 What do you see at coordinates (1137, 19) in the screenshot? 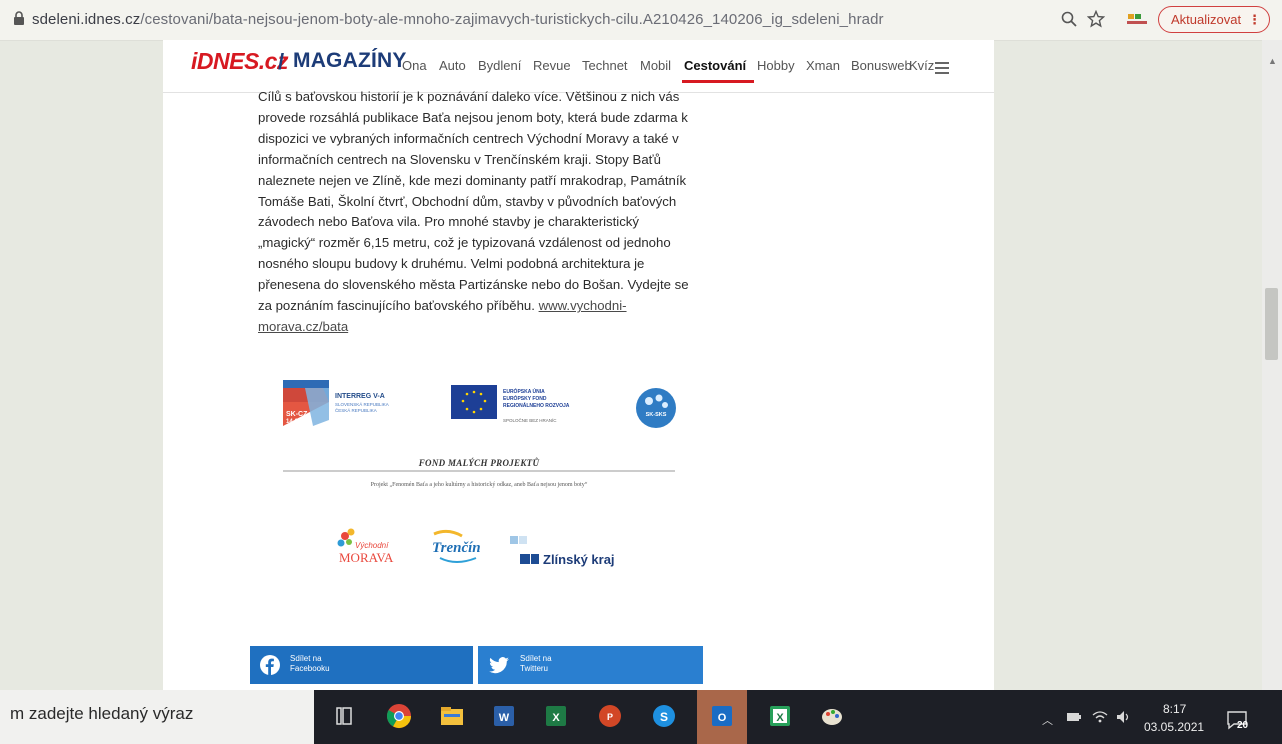
I see `extension-icon` at bounding box center [1137, 19].